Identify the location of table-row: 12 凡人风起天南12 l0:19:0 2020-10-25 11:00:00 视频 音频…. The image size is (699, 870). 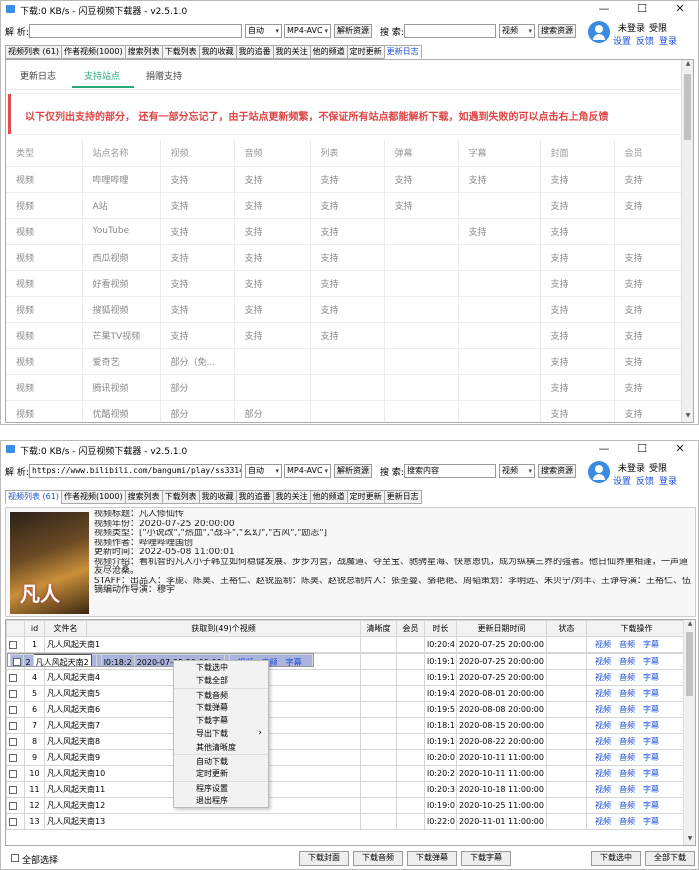
(346, 805).